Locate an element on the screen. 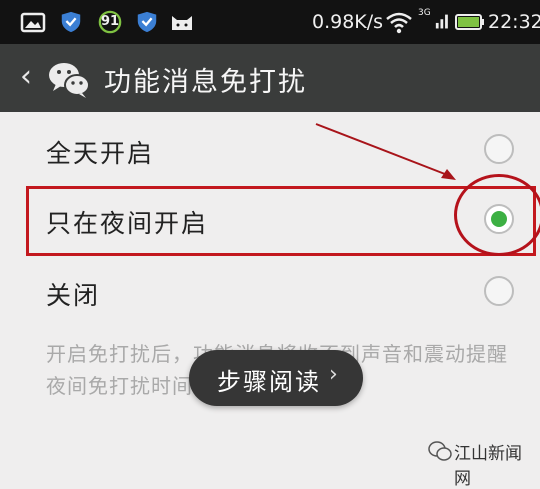  network-speed: 0.98K/s is located at coordinates (348, 22).